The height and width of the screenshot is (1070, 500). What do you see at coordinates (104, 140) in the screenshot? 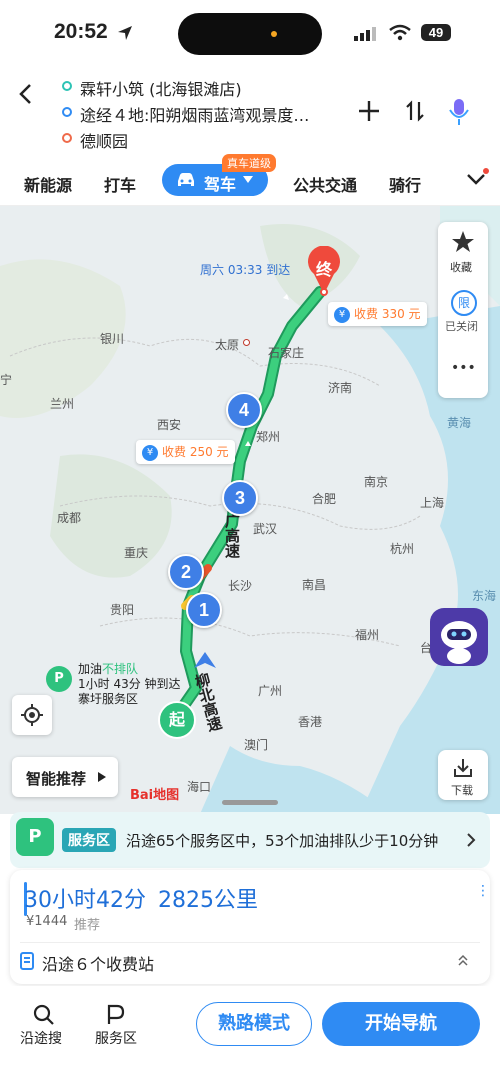
I see `destination-field: 德顺园` at bounding box center [104, 140].